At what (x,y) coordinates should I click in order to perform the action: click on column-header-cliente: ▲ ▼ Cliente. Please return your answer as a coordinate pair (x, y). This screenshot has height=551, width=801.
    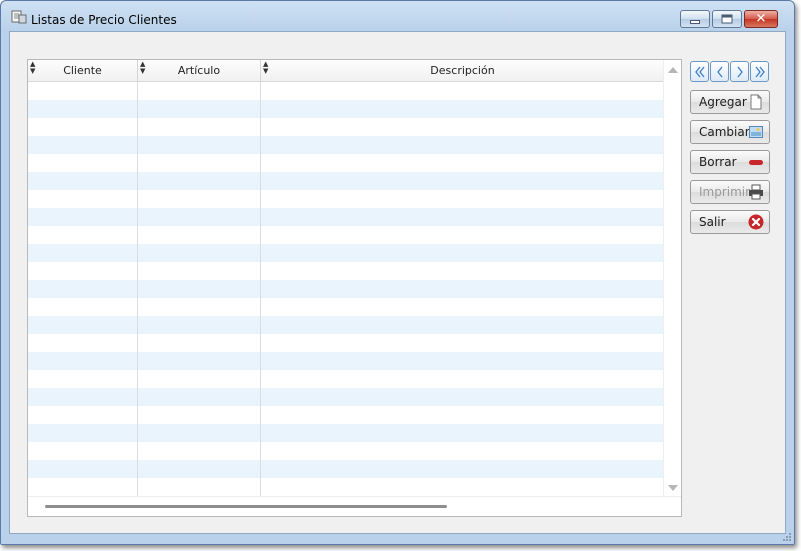
    Looking at the image, I should click on (83, 71).